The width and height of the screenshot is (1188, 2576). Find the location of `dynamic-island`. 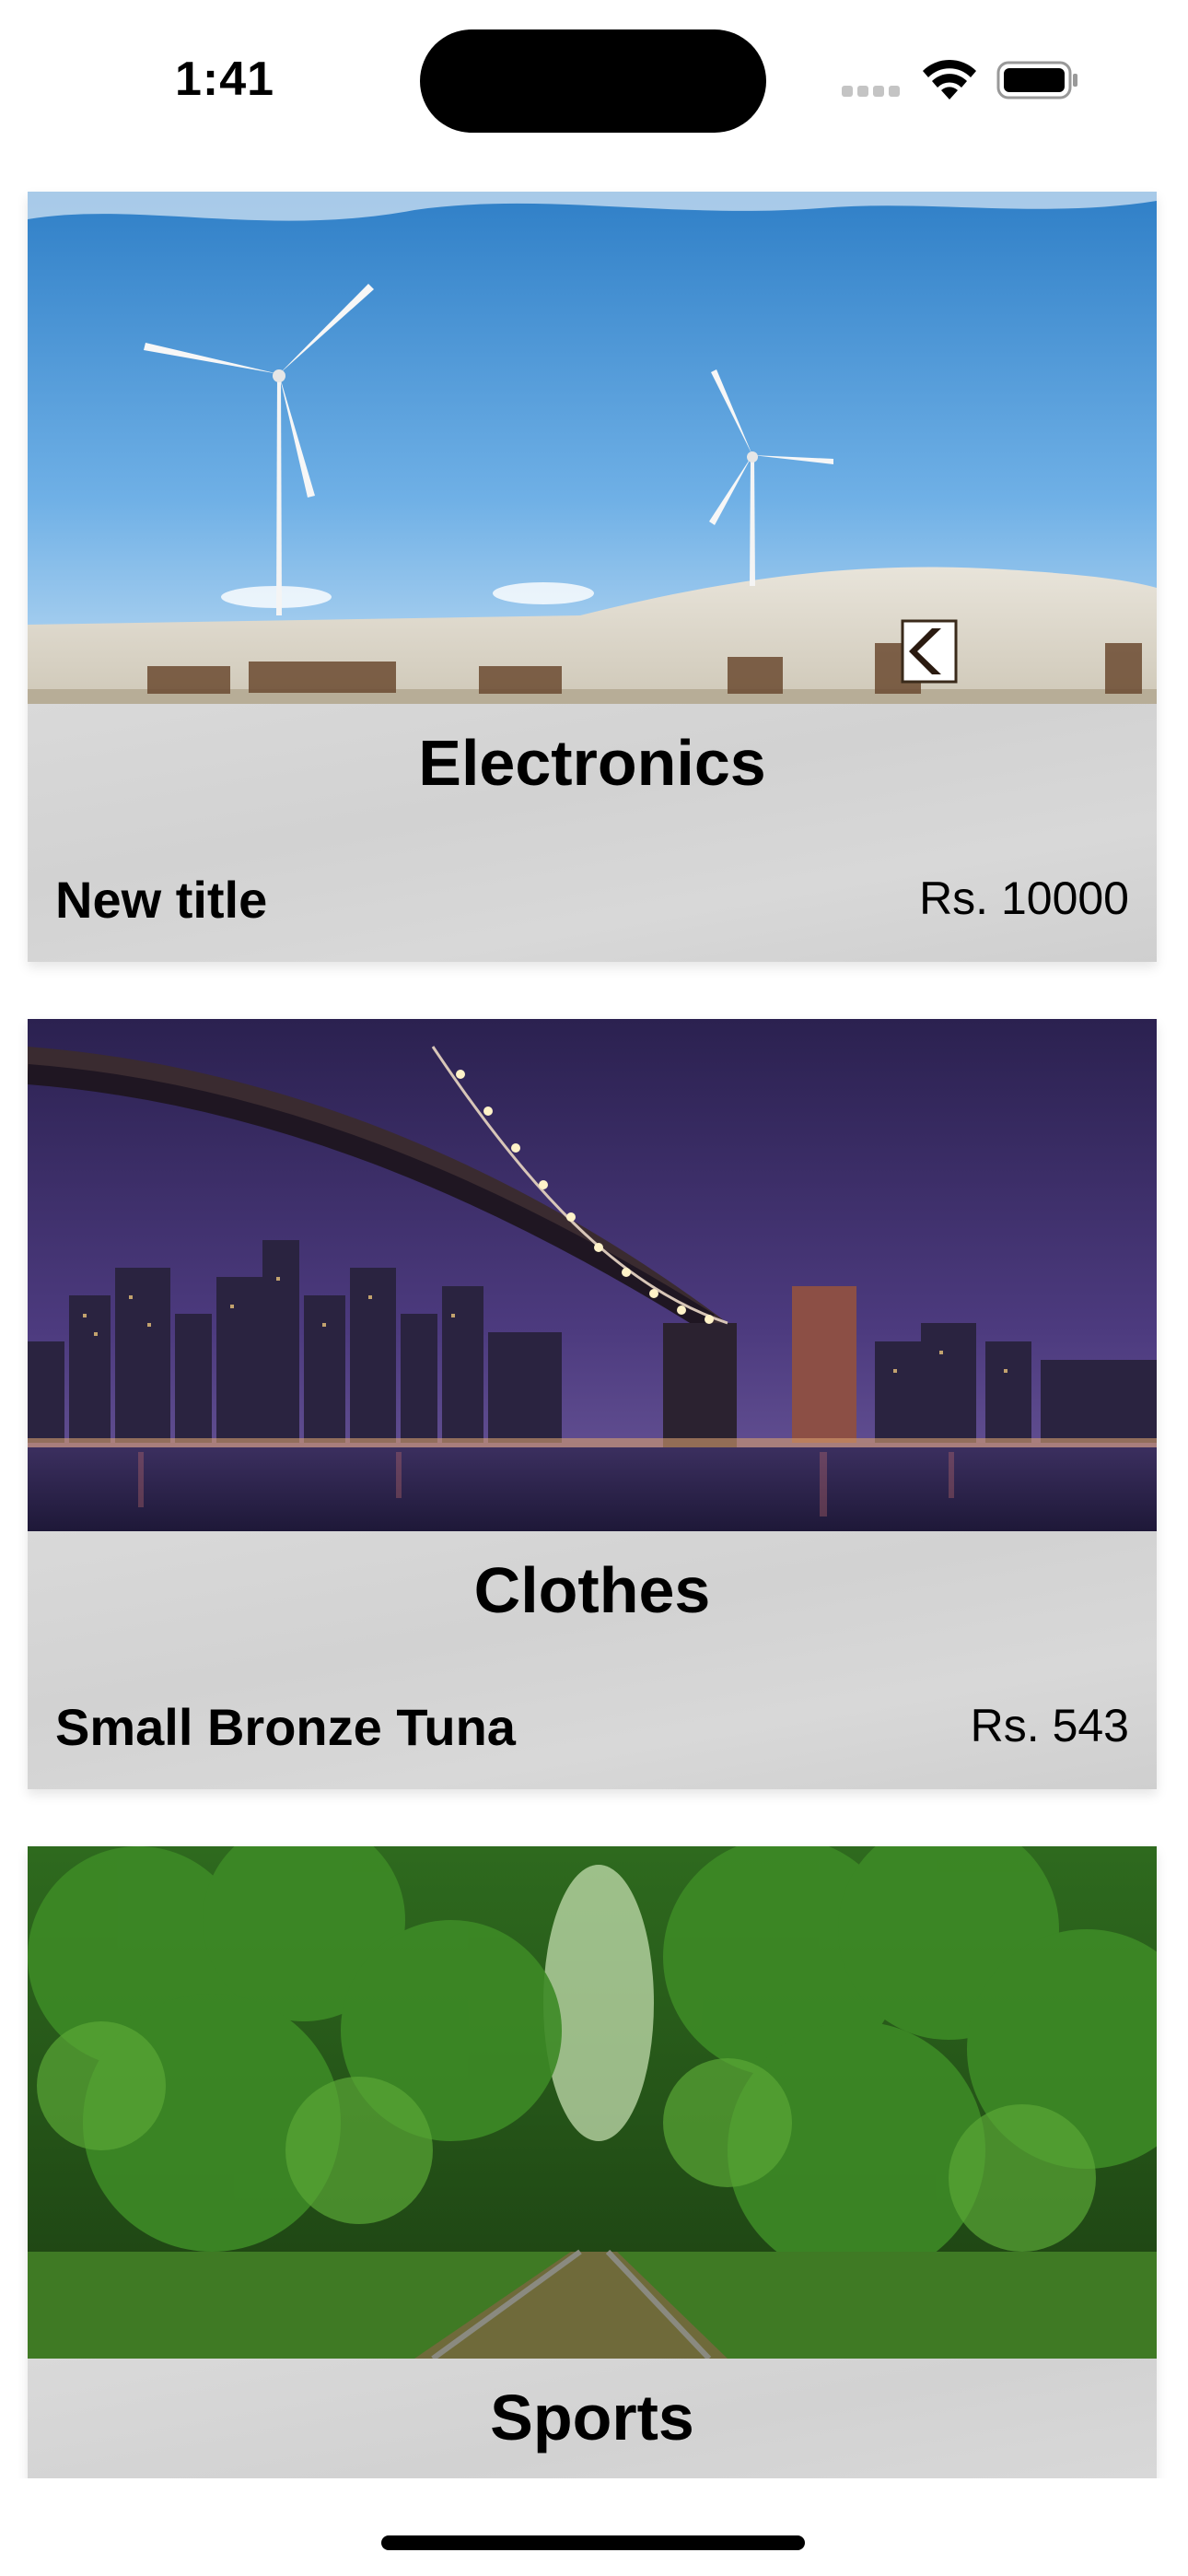

dynamic-island is located at coordinates (593, 81).